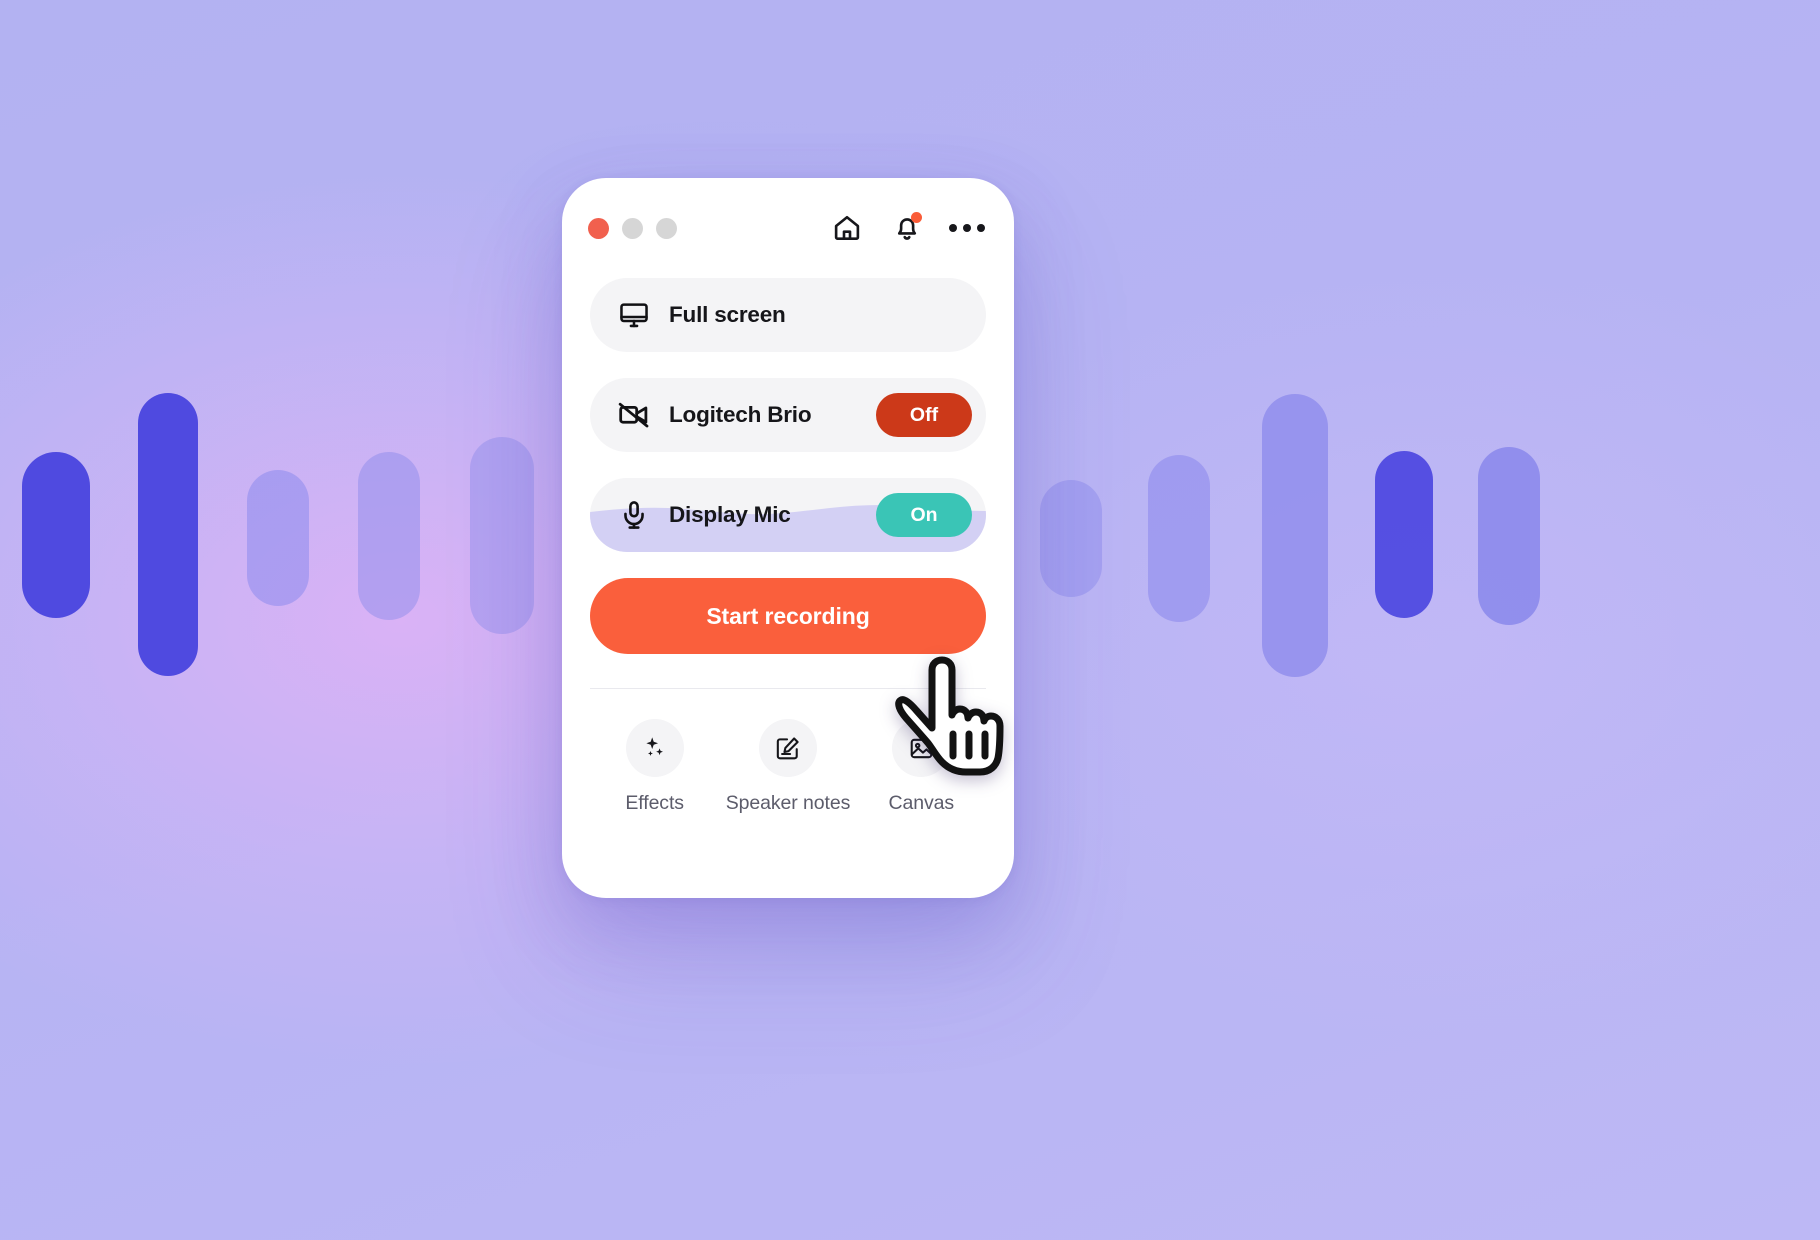 This screenshot has width=1820, height=1240. Describe the element at coordinates (740, 414) in the screenshot. I see `row-label: Logitech Brio` at that location.